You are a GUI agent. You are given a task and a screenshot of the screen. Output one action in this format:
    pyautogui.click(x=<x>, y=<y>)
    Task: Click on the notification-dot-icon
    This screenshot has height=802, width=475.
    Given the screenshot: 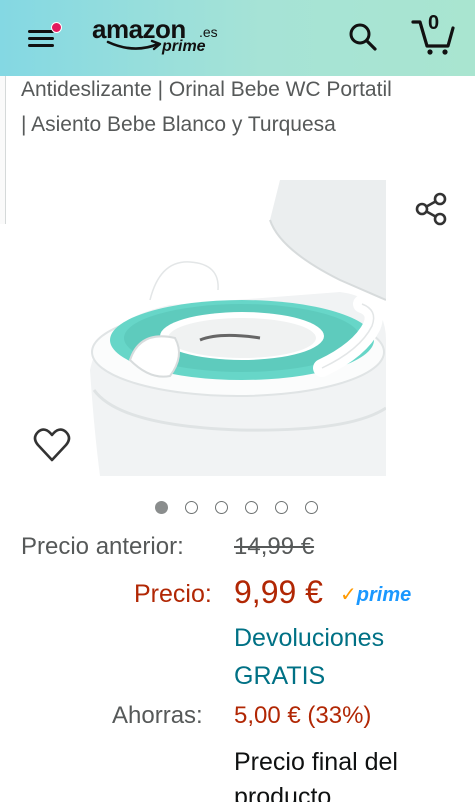 What is the action you would take?
    pyautogui.click(x=56, y=27)
    